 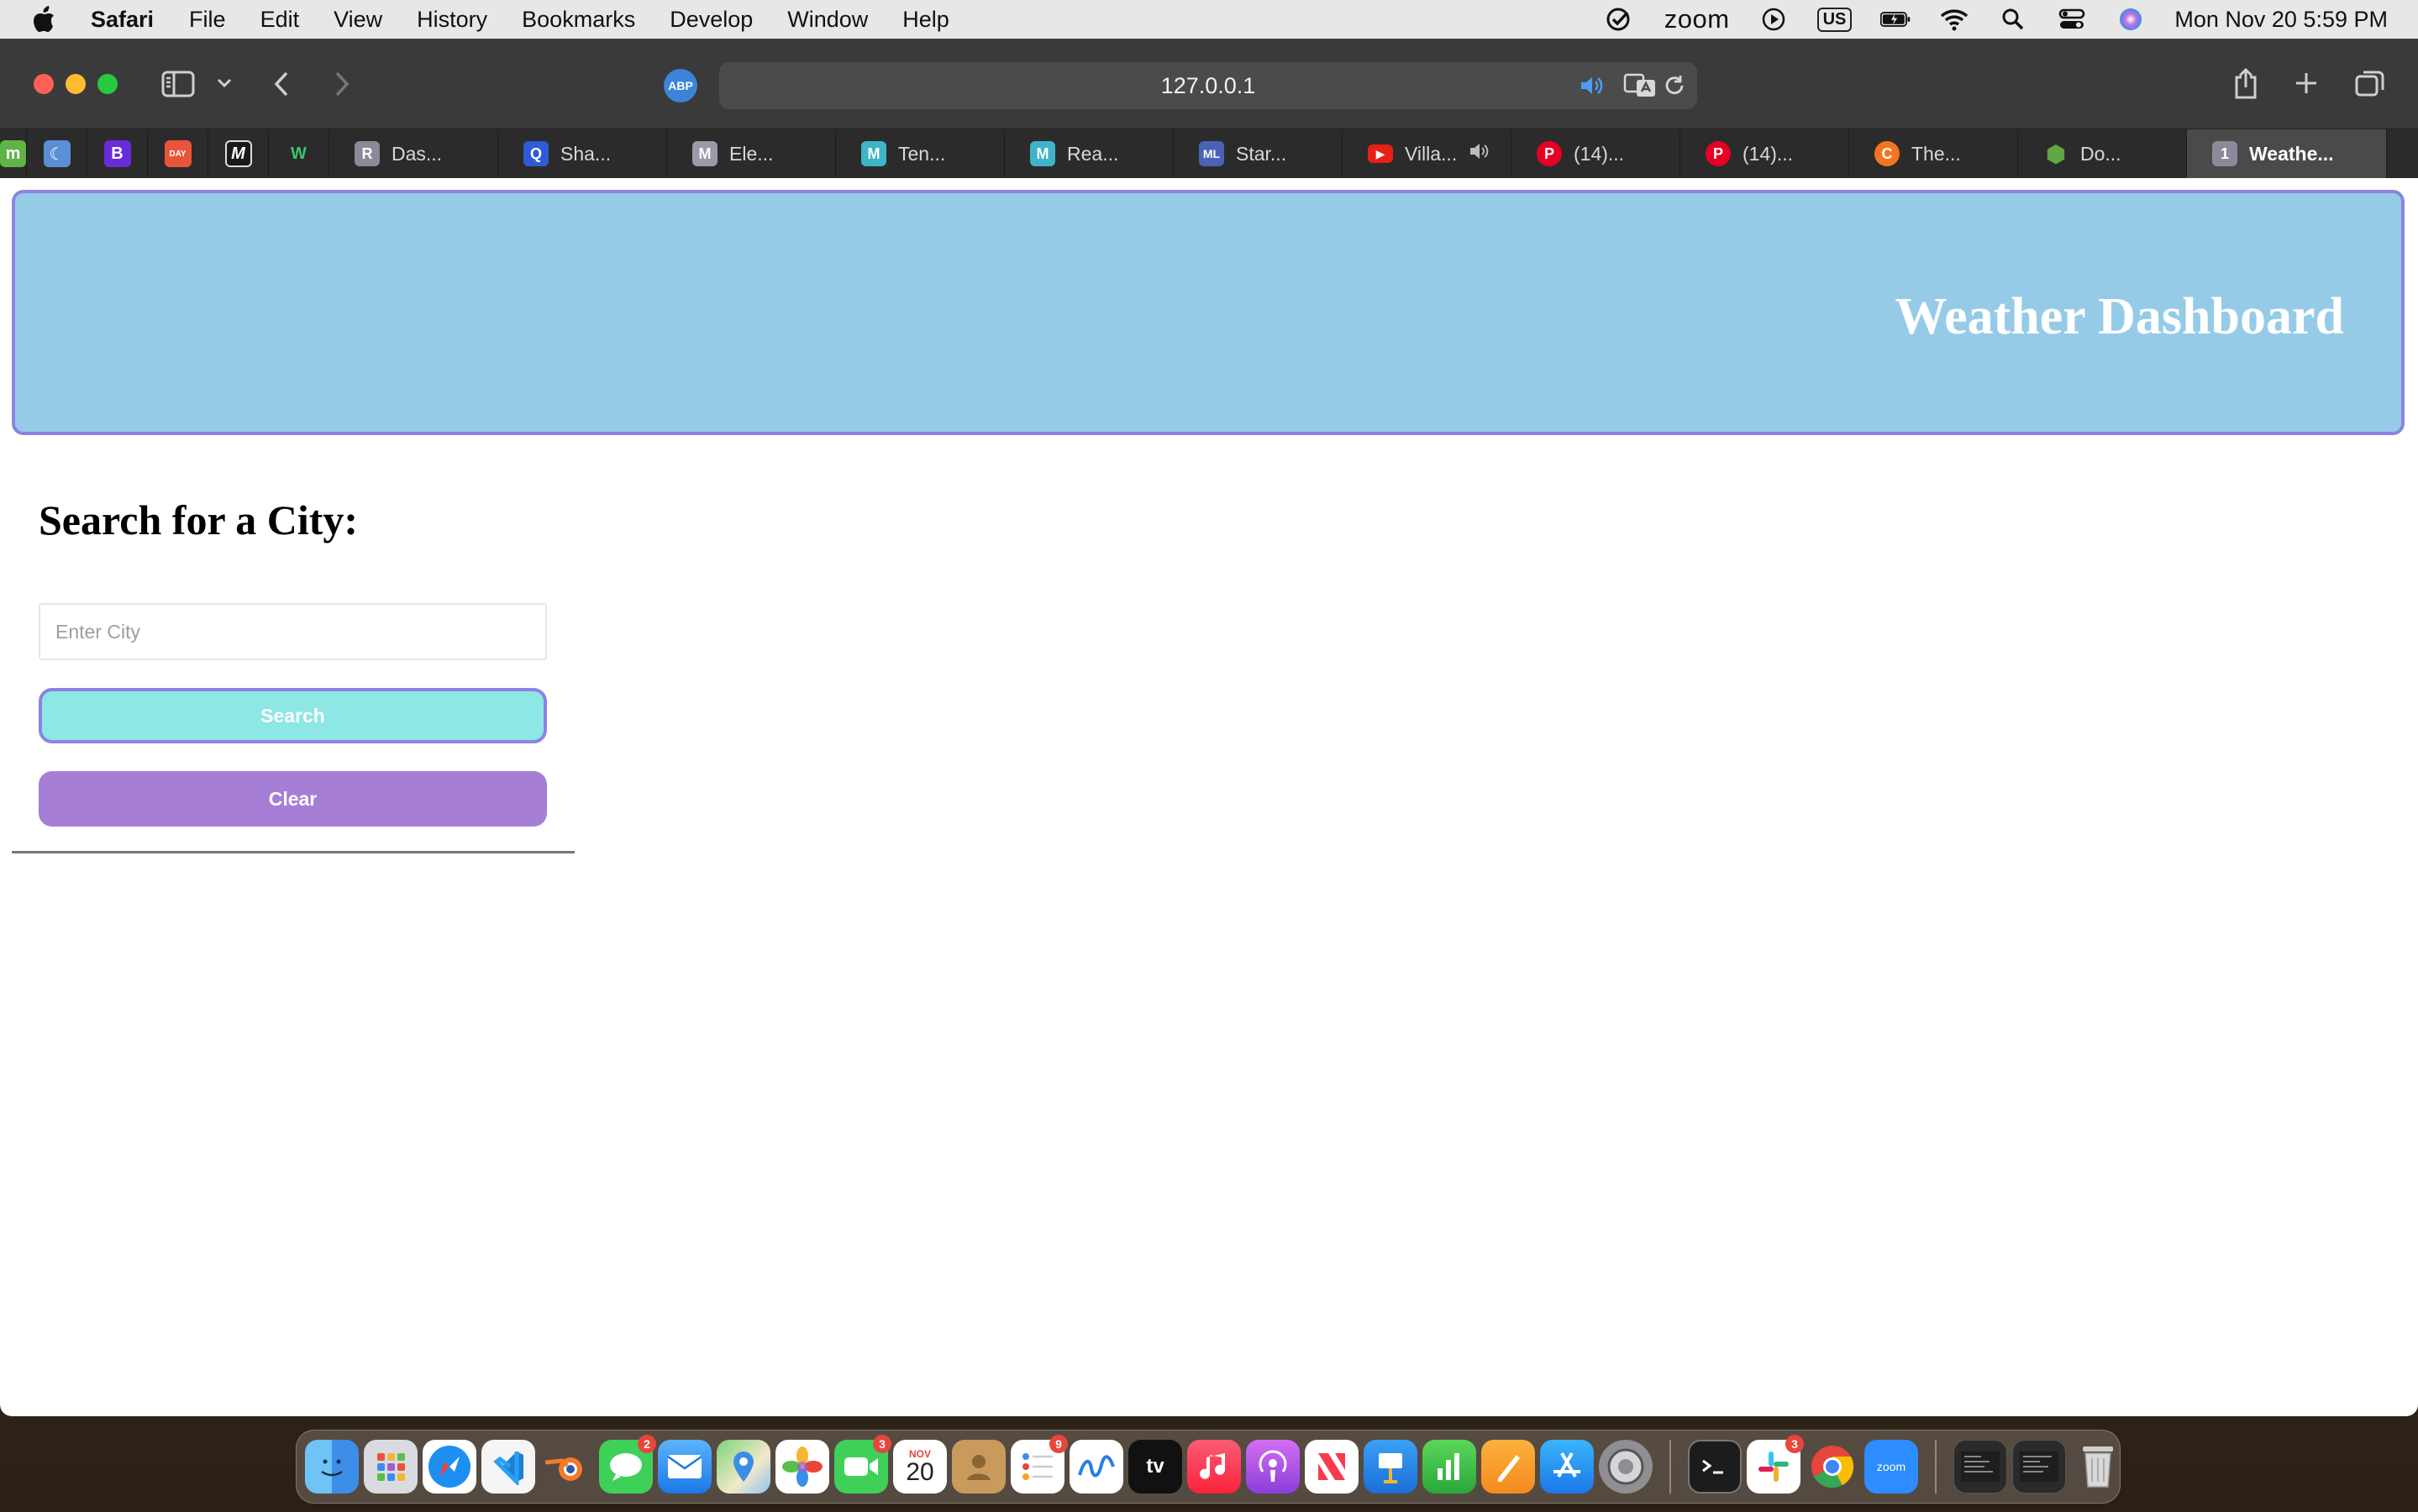 I want to click on system-settings-icon, so click(x=1626, y=1467).